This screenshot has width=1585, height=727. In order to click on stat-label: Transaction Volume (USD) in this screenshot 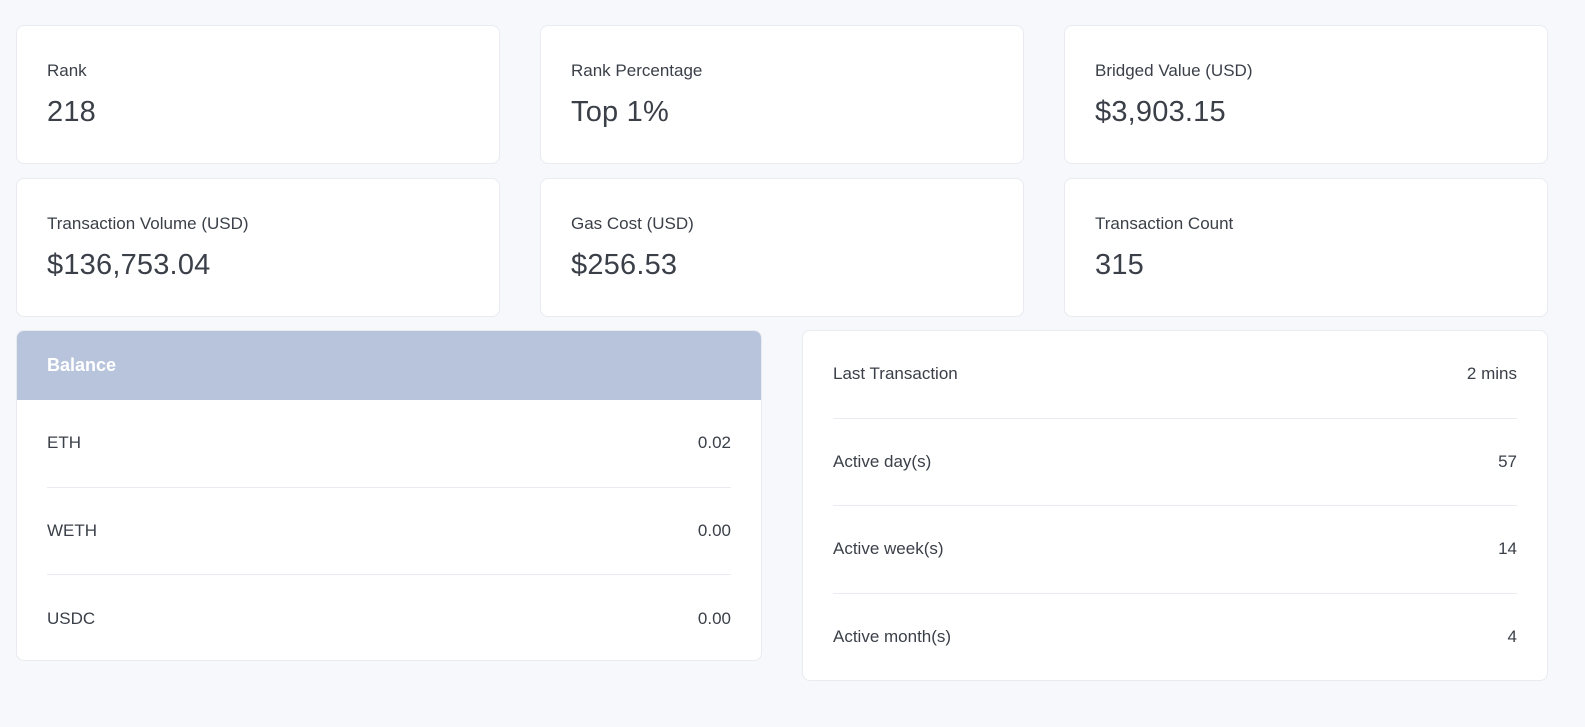, I will do `click(148, 223)`.